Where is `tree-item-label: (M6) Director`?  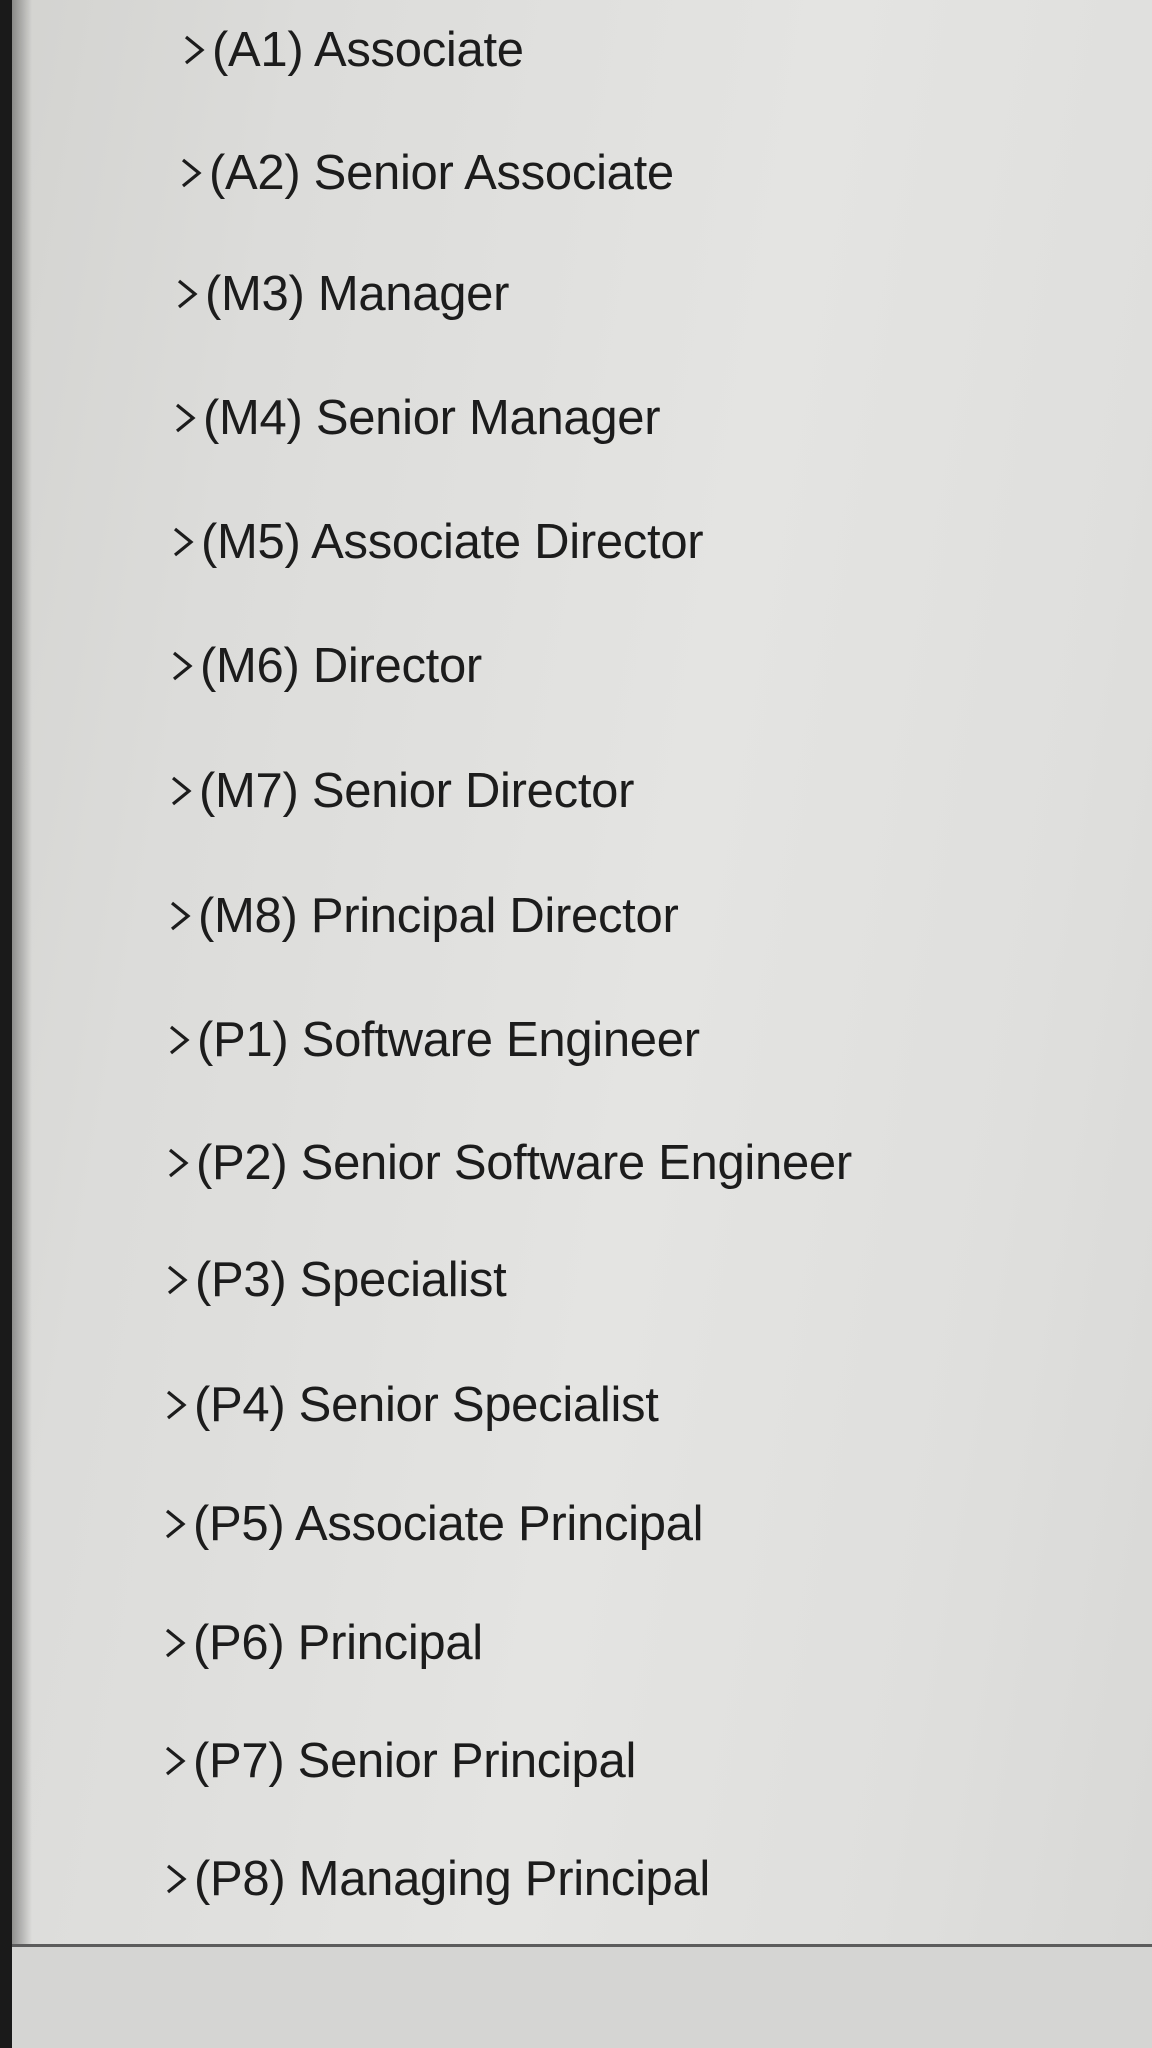
tree-item-label: (M6) Director is located at coordinates (341, 665).